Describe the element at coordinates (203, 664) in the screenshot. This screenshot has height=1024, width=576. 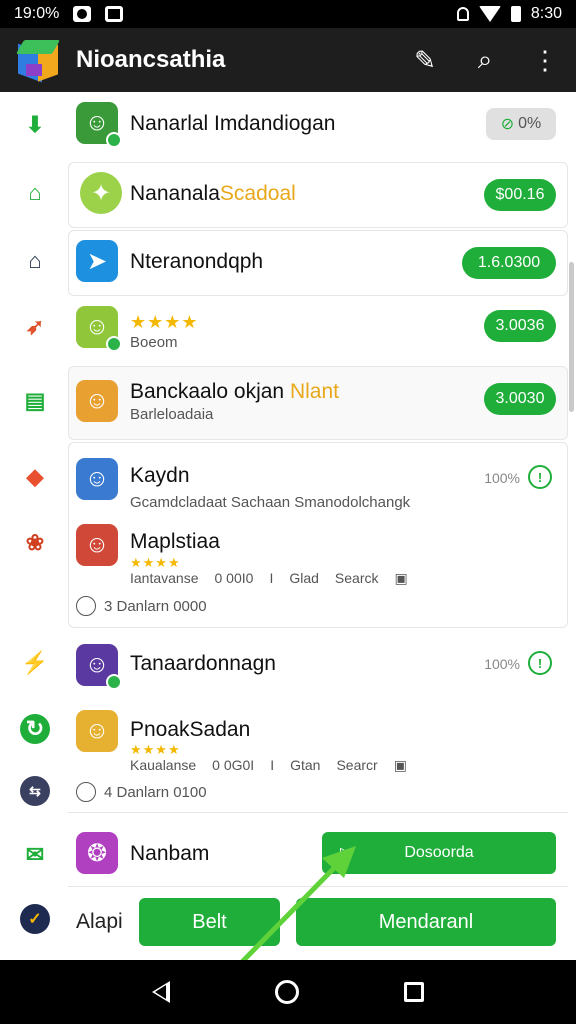
I see `row-7-title: Tanaardonnagn` at that location.